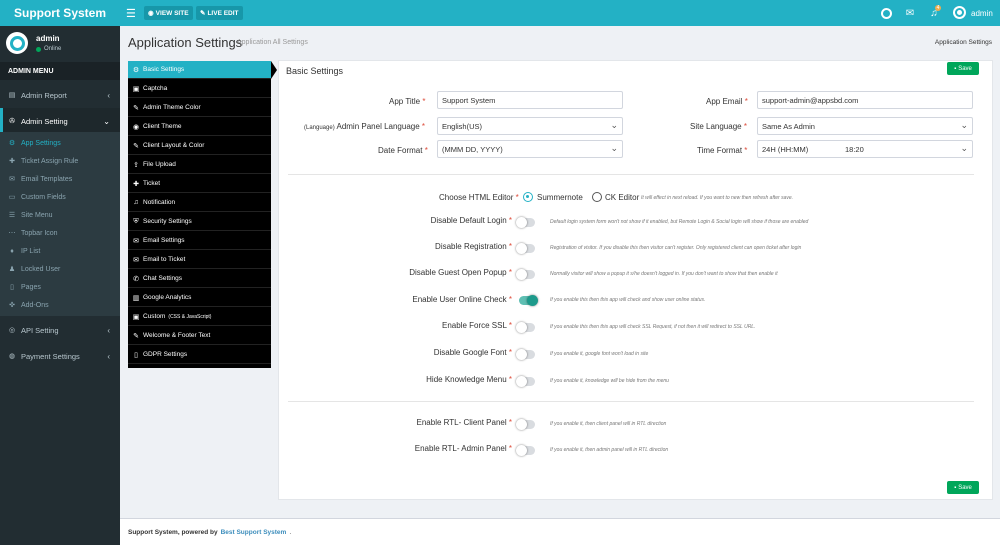 The image size is (1000, 545). I want to click on live-edit-button: ✎ LIVE EDIT, so click(219, 13).